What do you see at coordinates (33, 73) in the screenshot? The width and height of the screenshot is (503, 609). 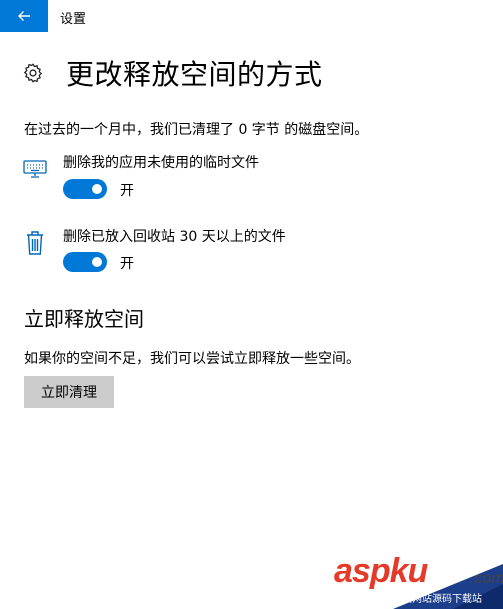 I see `gear-icon` at bounding box center [33, 73].